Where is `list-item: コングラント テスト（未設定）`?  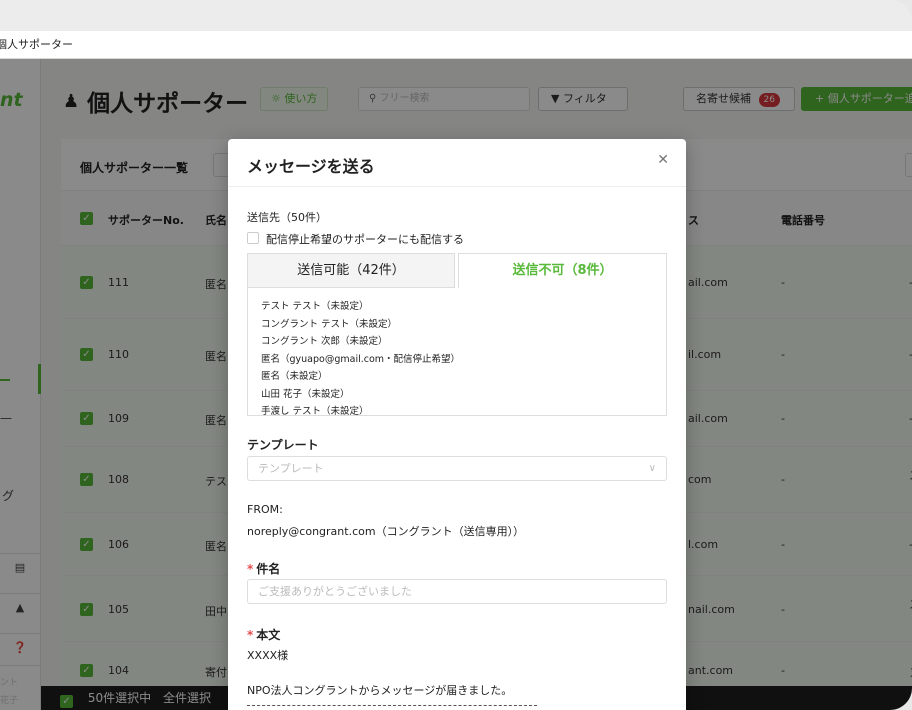 list-item: コングラント テスト（未設定） is located at coordinates (329, 324).